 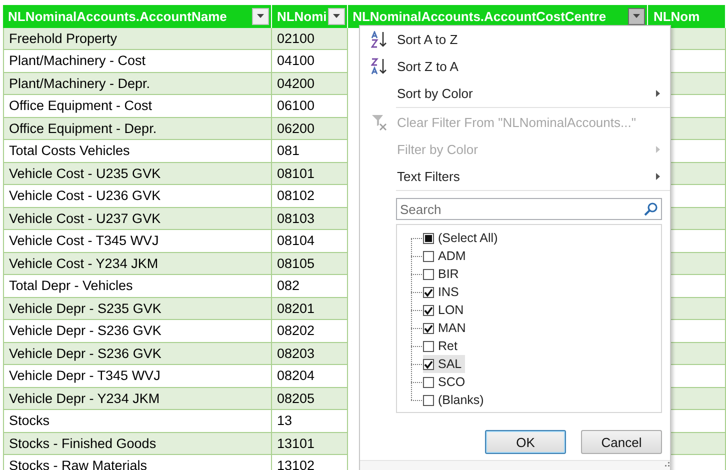 I want to click on table-cell: Office Equipment - Cost, so click(x=137, y=106).